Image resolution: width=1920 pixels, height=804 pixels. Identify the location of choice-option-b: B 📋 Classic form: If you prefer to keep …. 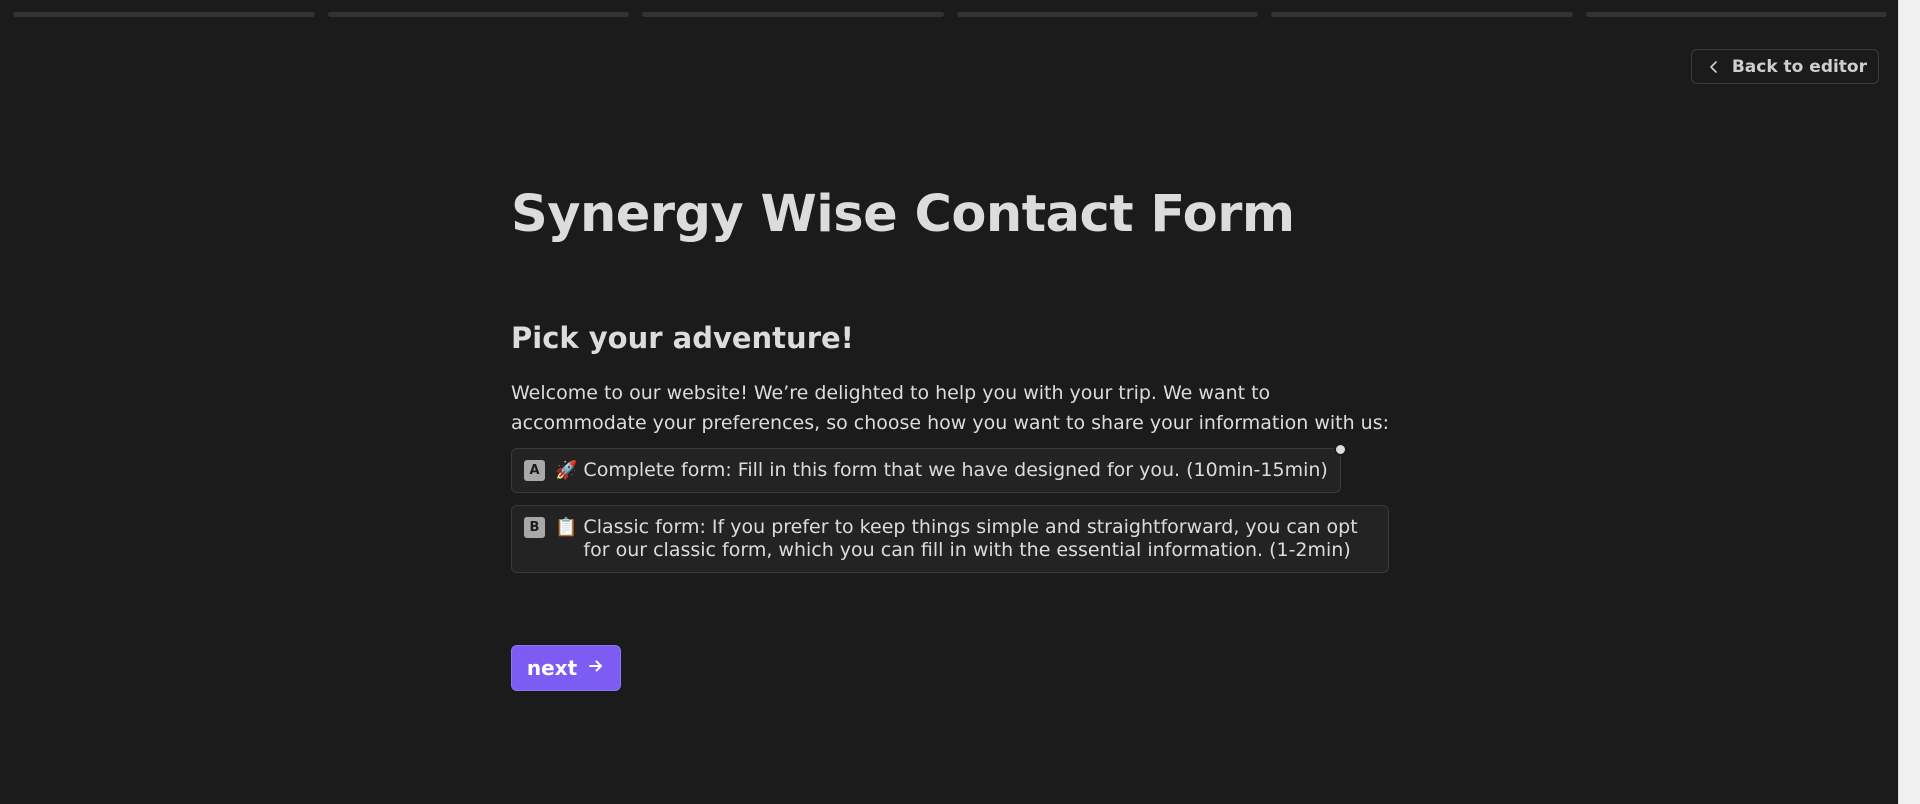
(950, 539).